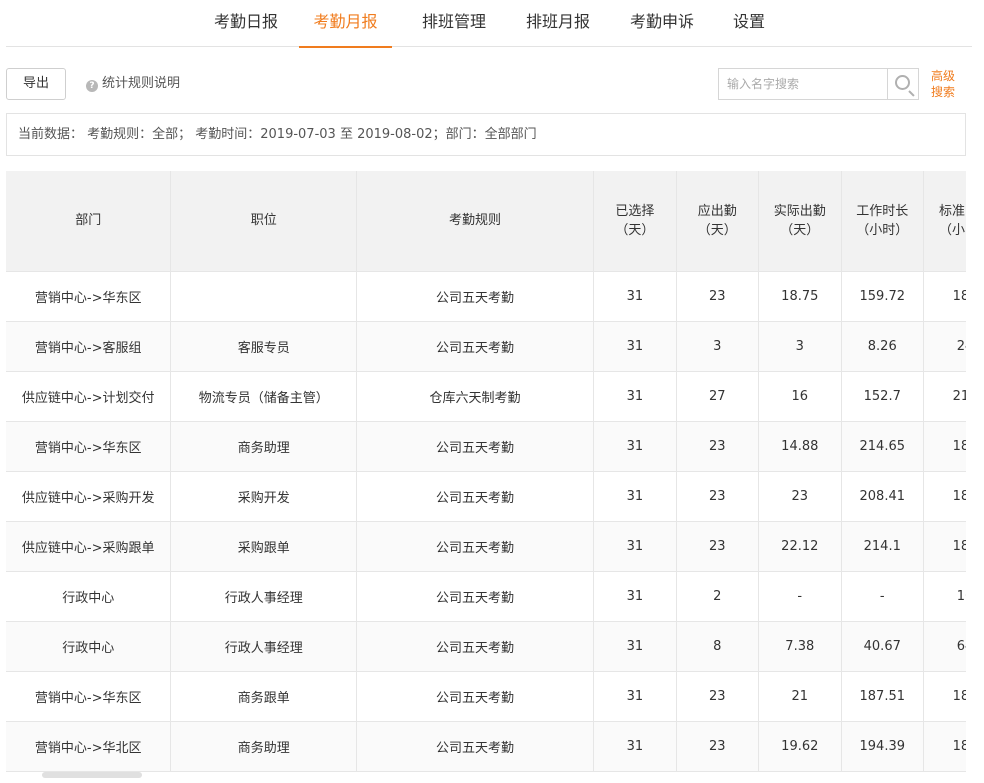  What do you see at coordinates (486, 84) in the screenshot?
I see `toolbar: 导出 ? 统计规则说明 高级 搜索` at bounding box center [486, 84].